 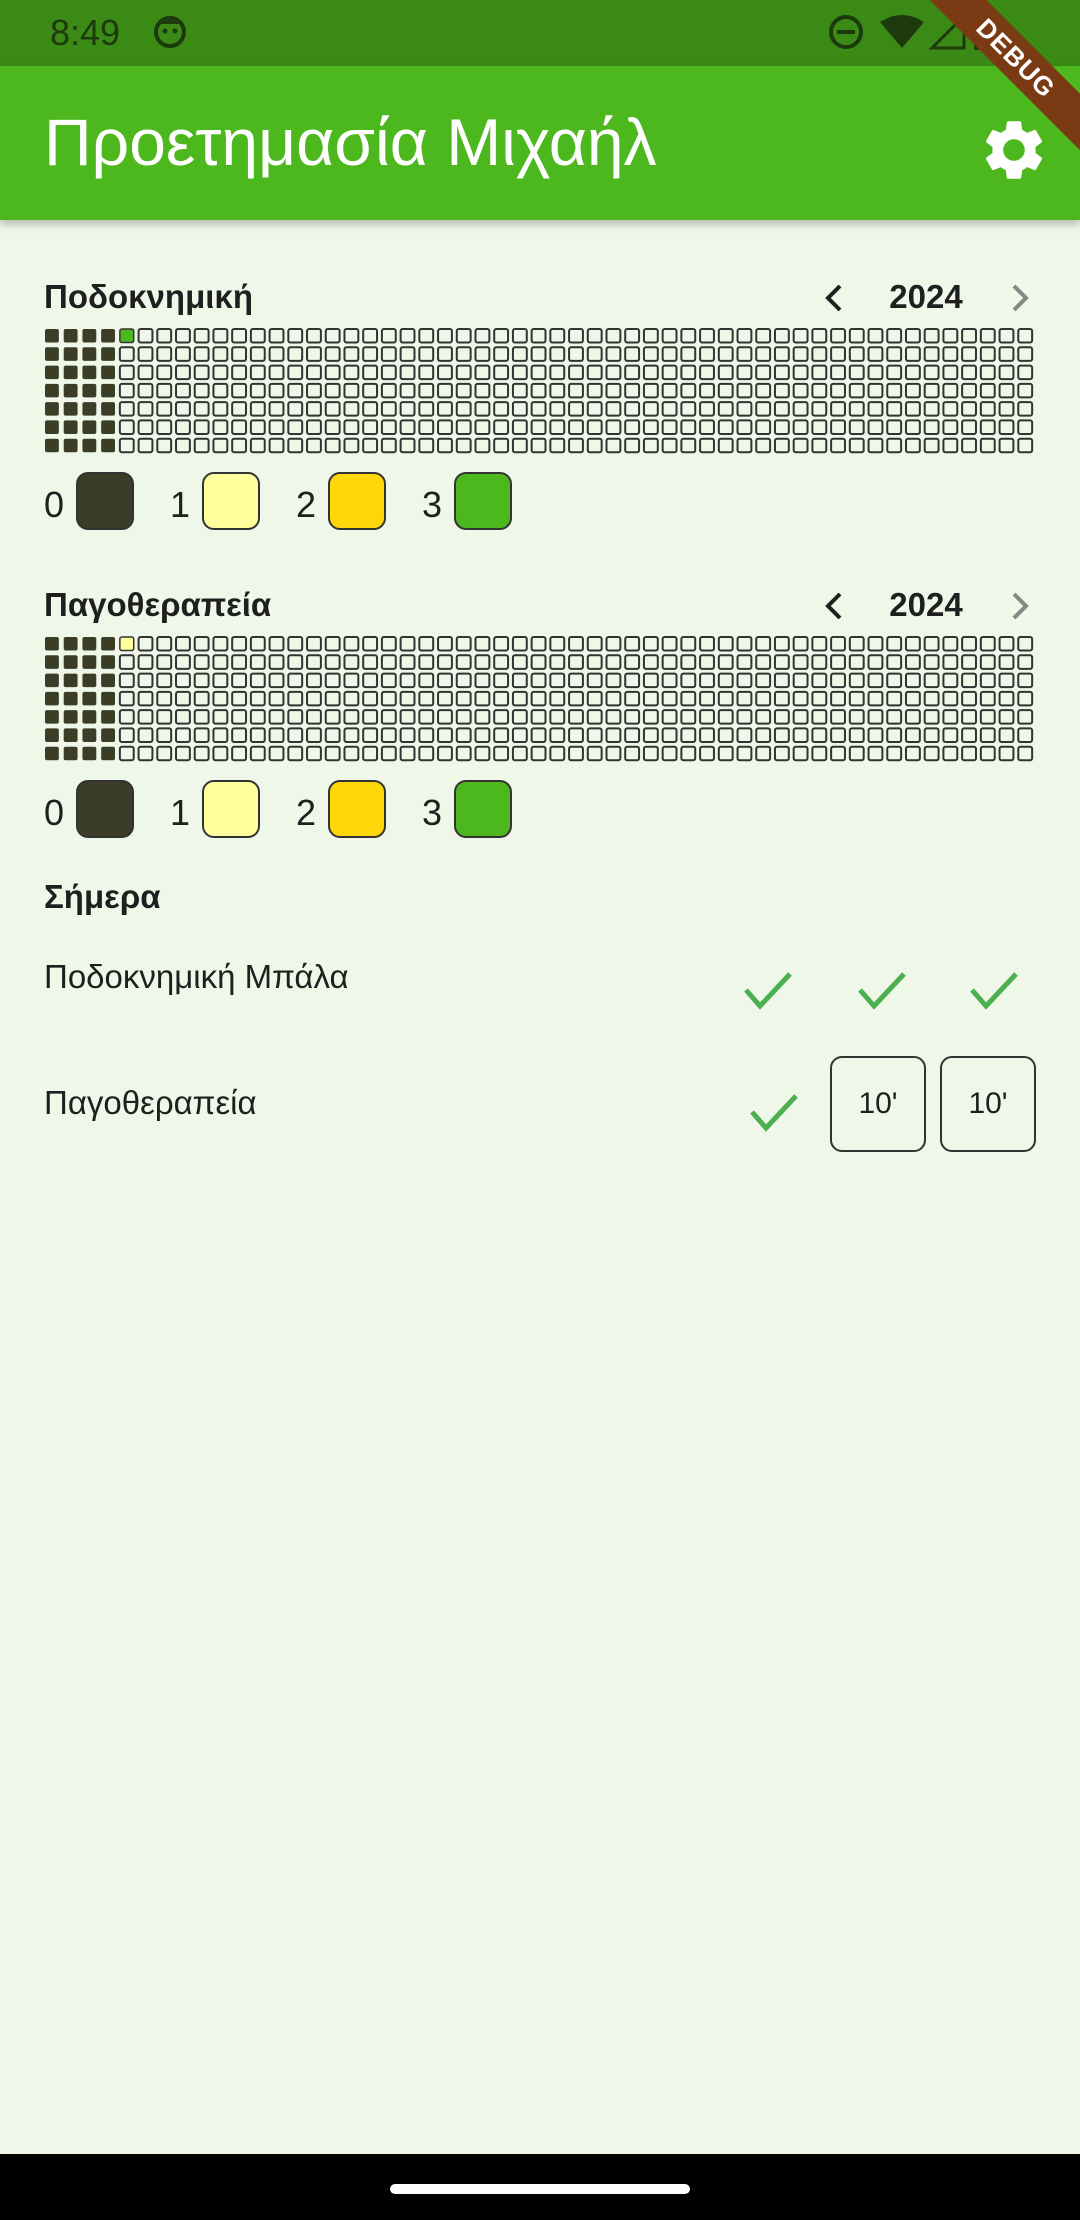 I want to click on home-handle, so click(x=540, y=2189).